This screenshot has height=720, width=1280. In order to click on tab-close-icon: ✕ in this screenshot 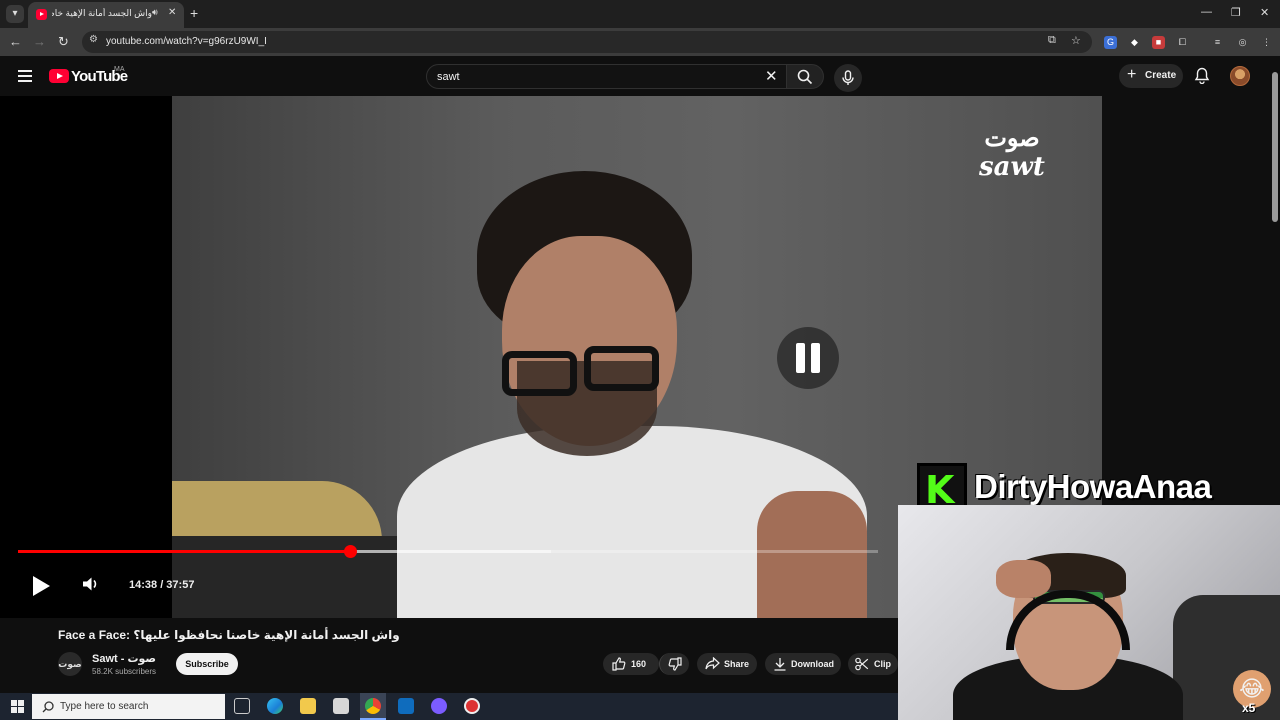, I will do `click(172, 12)`.